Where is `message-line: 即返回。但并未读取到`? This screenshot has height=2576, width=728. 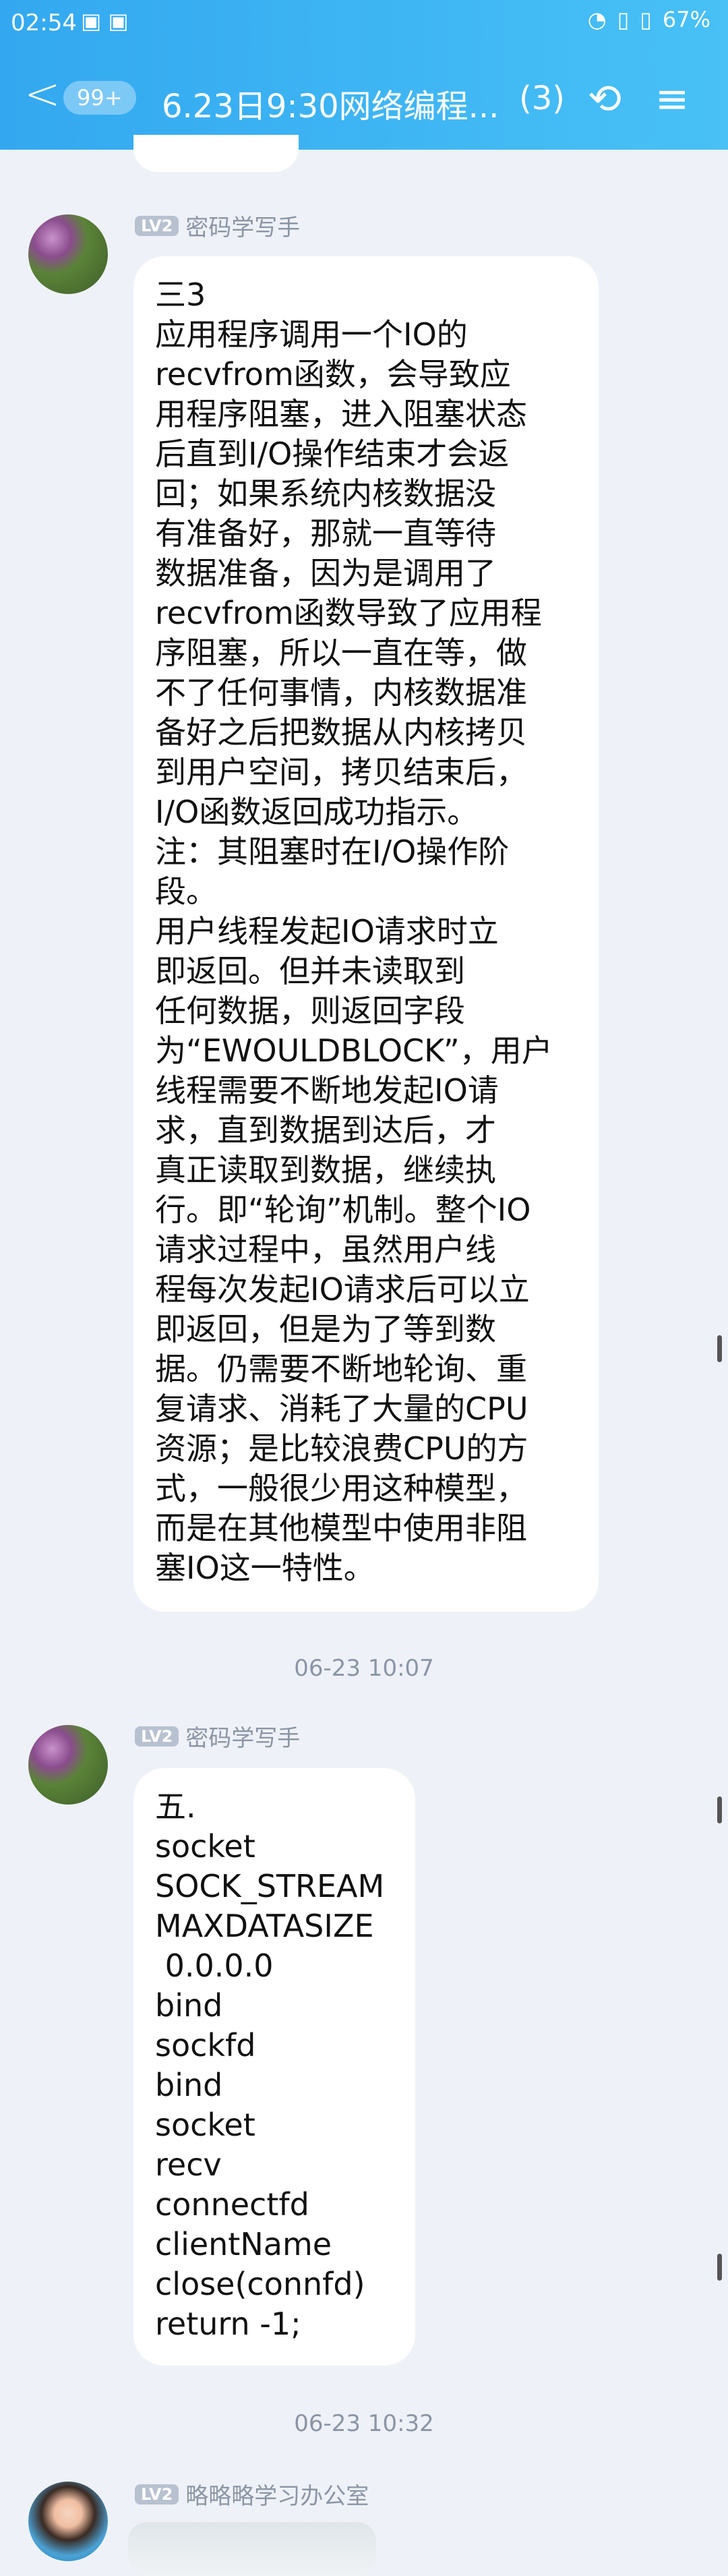
message-line: 即返回。但并未读取到 is located at coordinates (310, 971).